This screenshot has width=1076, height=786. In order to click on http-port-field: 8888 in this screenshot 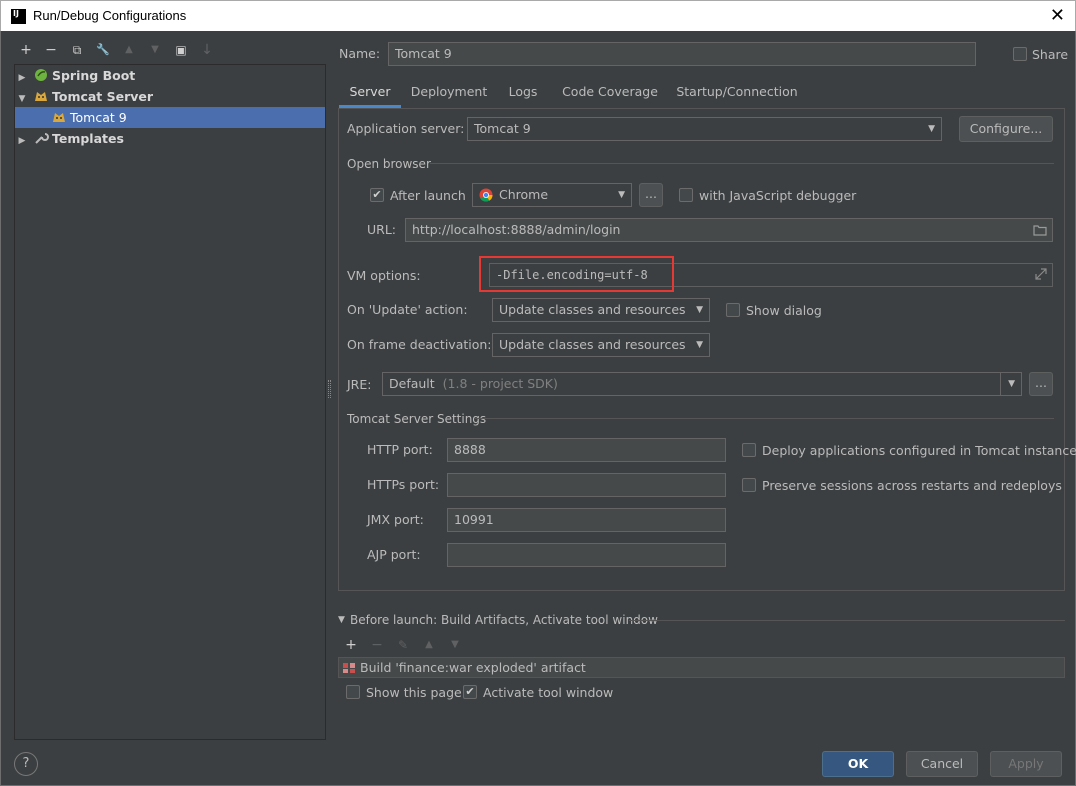, I will do `click(586, 450)`.